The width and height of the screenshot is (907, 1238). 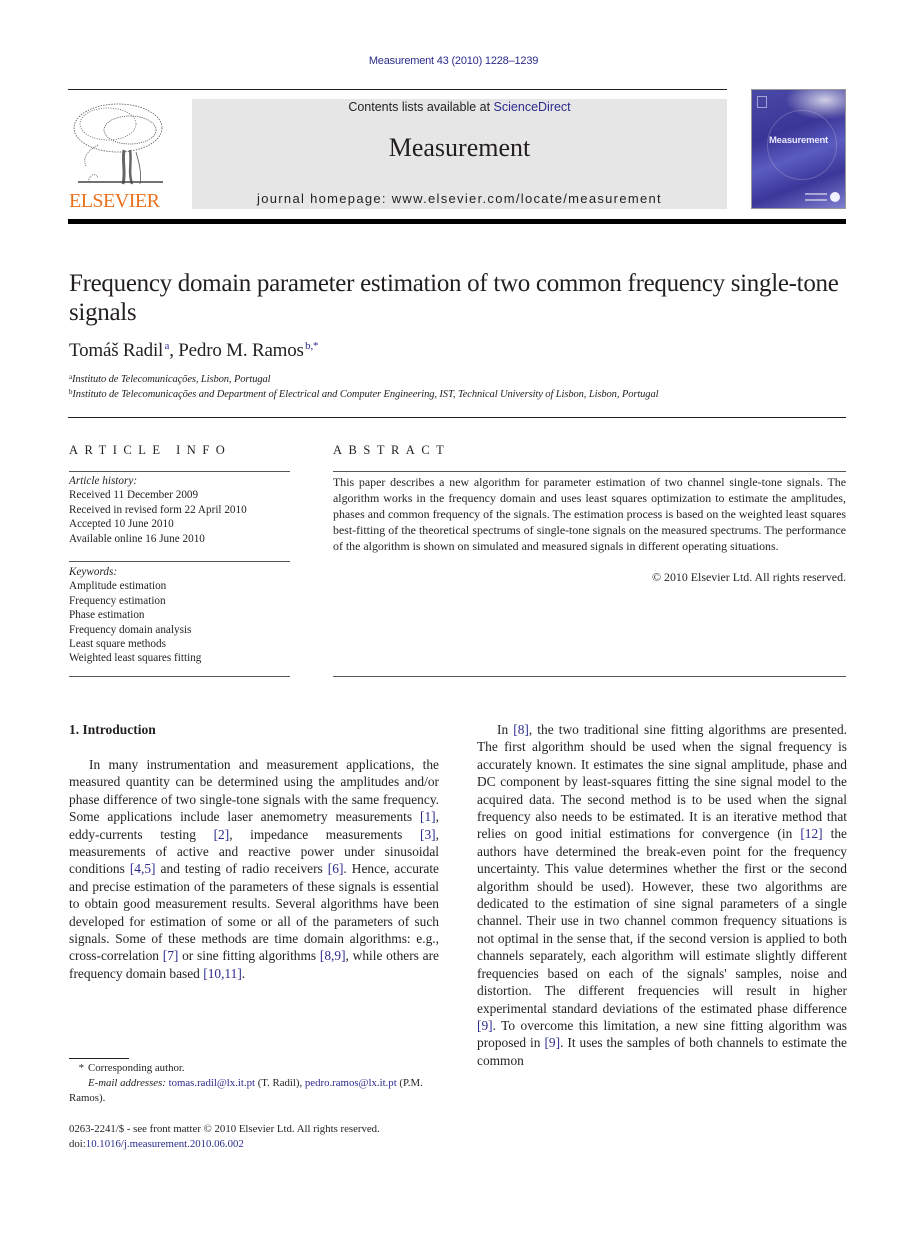 What do you see at coordinates (117, 644) in the screenshot?
I see `keyword: Least square methods` at bounding box center [117, 644].